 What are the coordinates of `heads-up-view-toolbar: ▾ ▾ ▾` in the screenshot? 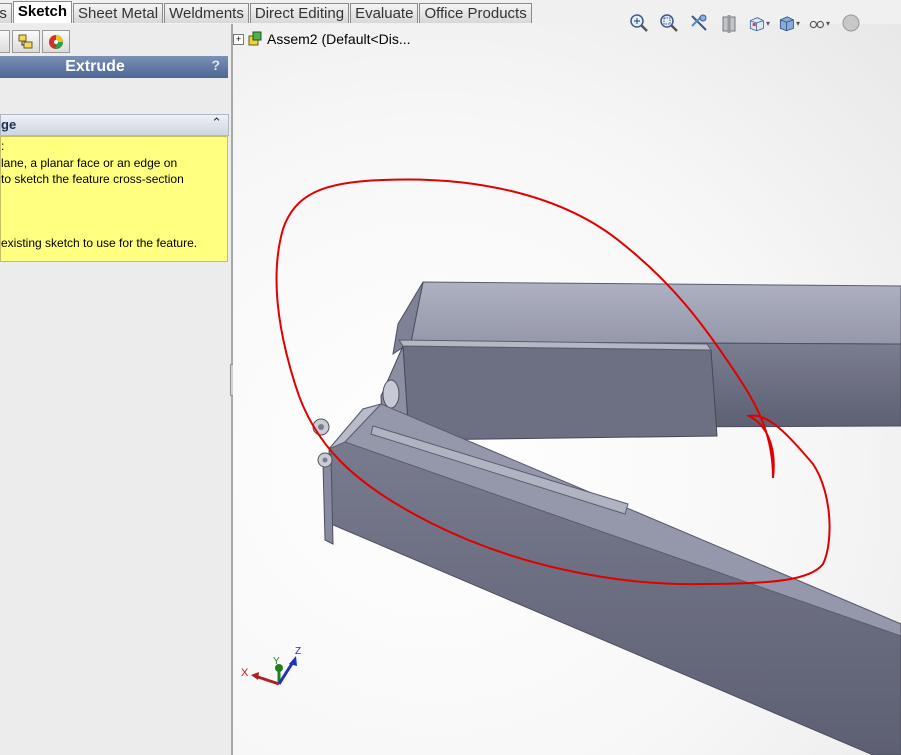 It's located at (748, 23).